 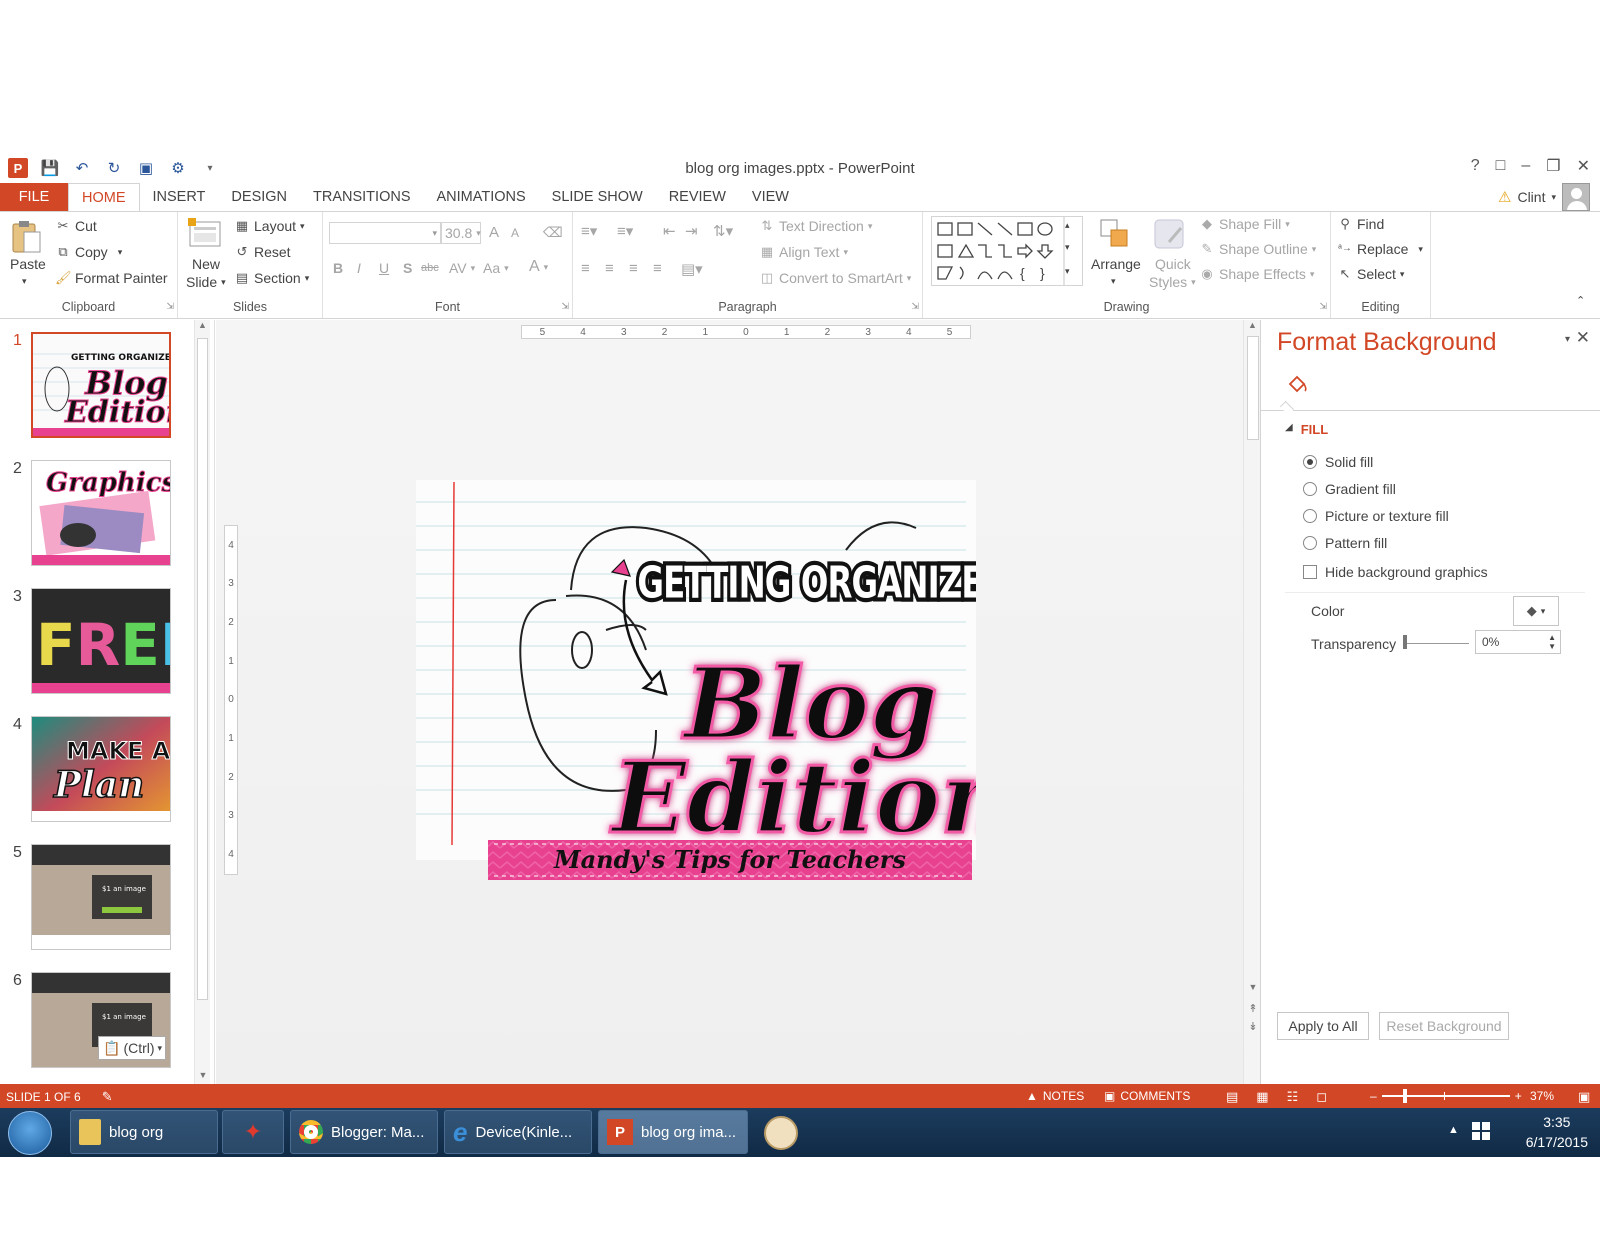 What do you see at coordinates (430, 268) in the screenshot?
I see `strikethrough-button: abc` at bounding box center [430, 268].